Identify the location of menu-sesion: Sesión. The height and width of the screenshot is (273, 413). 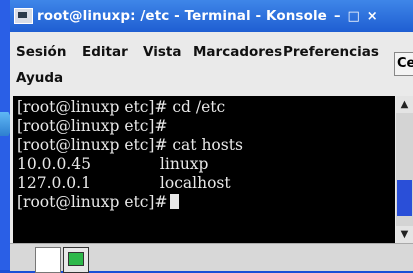
(41, 52).